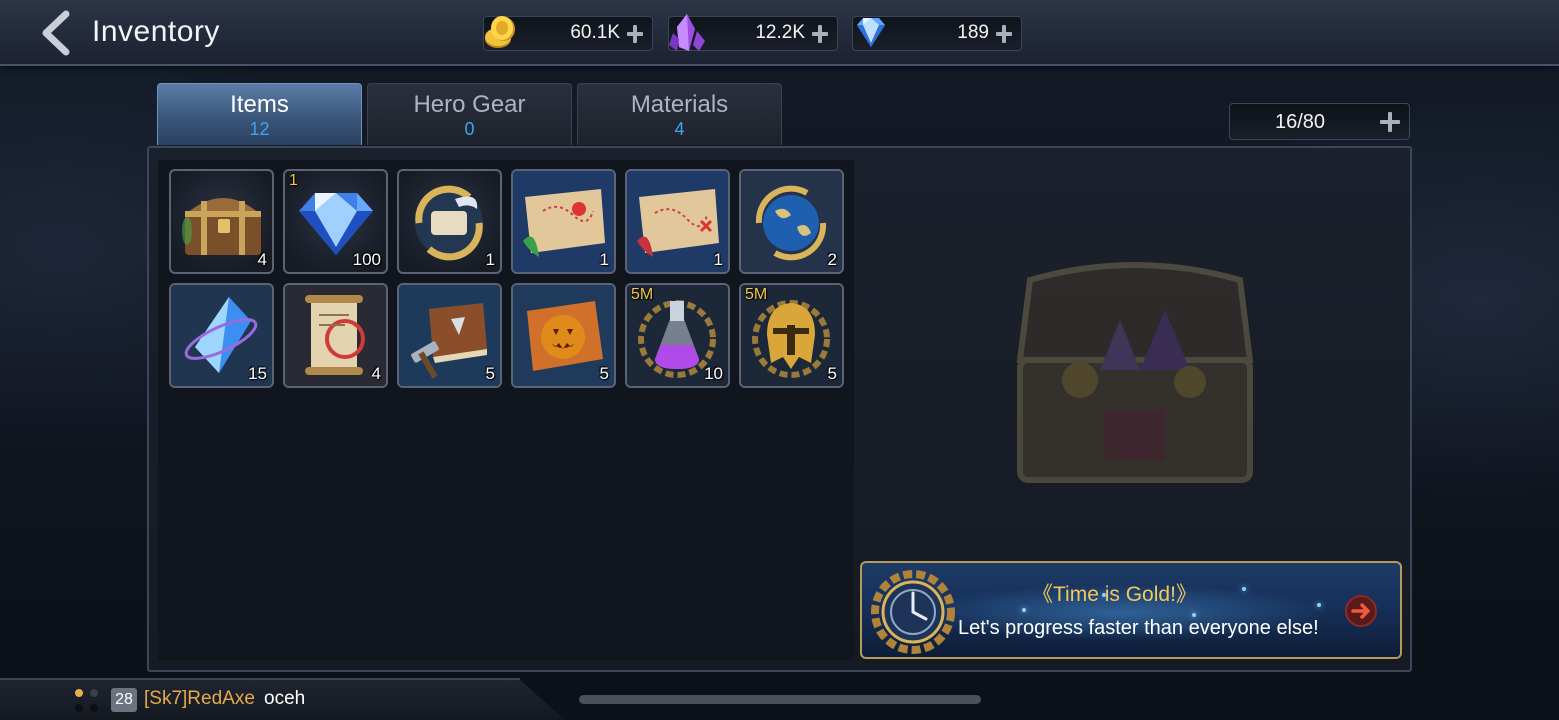 This screenshot has width=1559, height=720. I want to click on chevron-left-icon, so click(56, 33).